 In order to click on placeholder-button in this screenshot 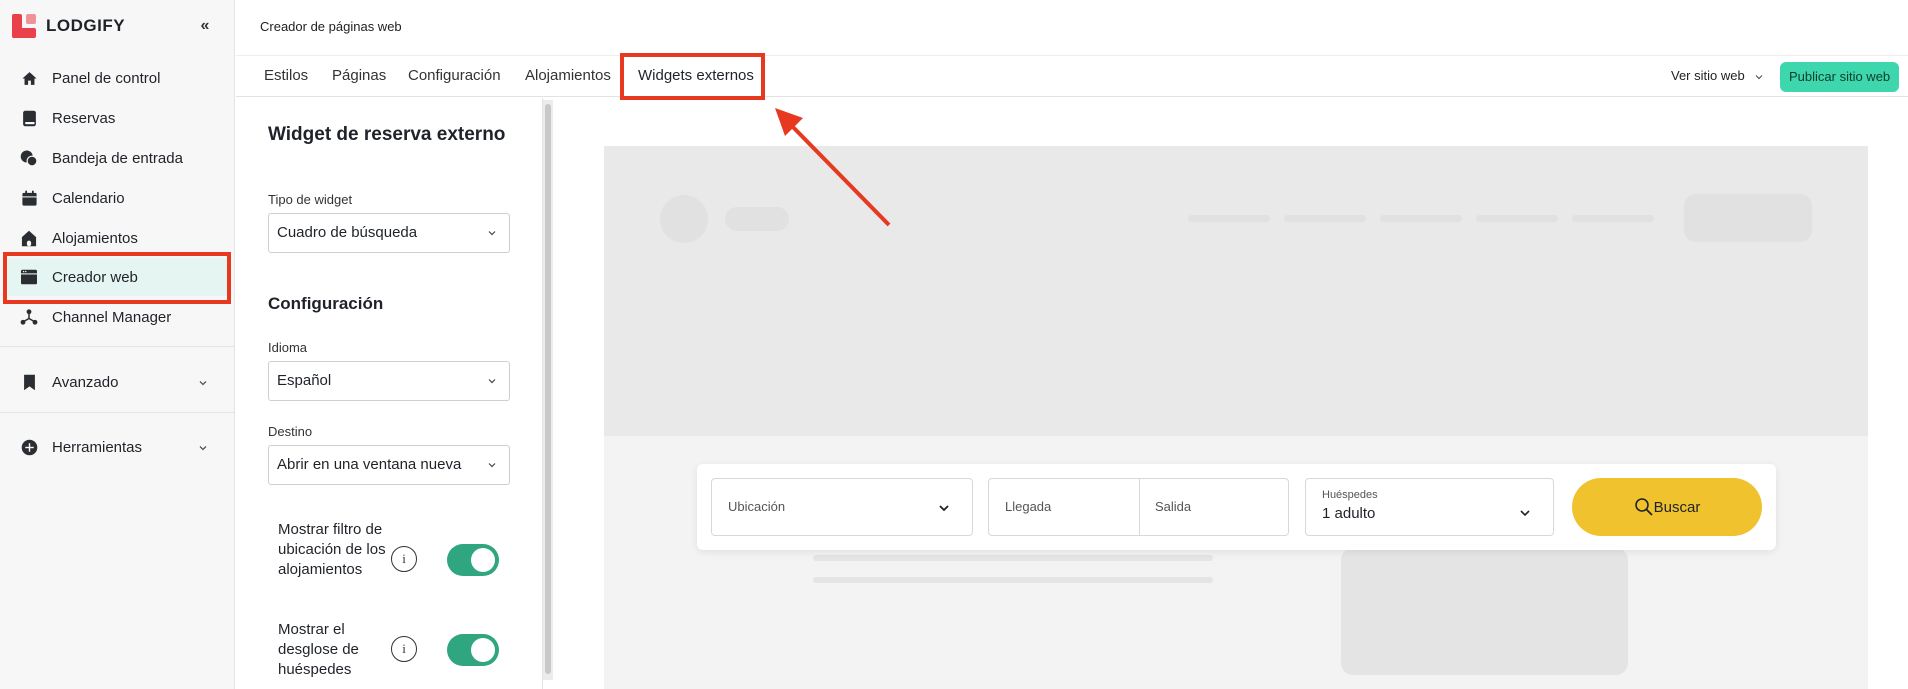, I will do `click(1748, 218)`.